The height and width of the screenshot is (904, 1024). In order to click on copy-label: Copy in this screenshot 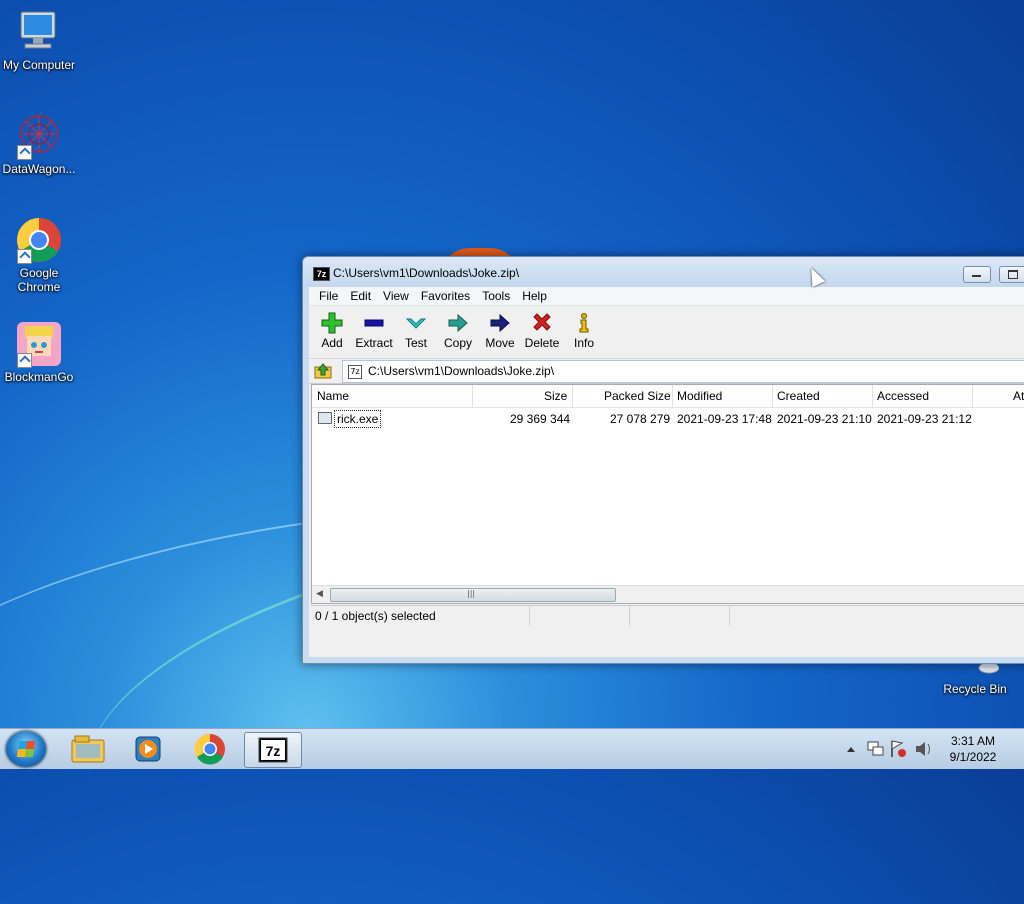, I will do `click(457, 343)`.